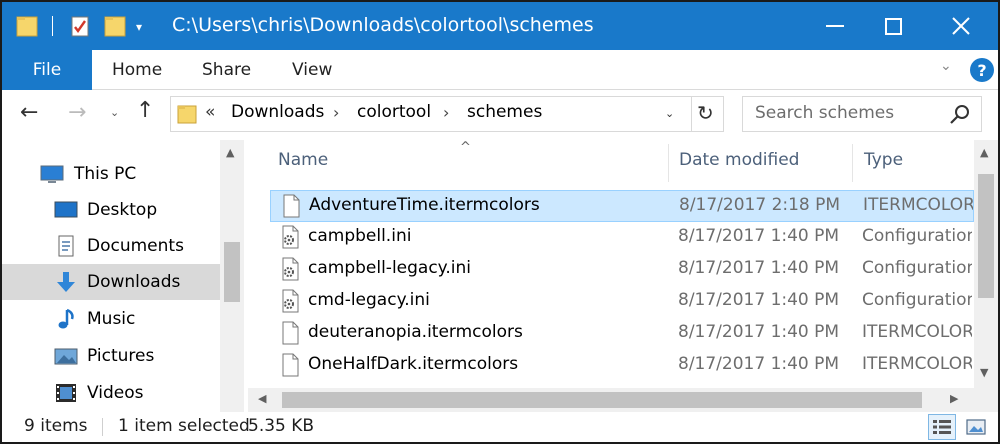 The image size is (1000, 444). Describe the element at coordinates (824, 113) in the screenshot. I see `search-input: Search schemes` at that location.